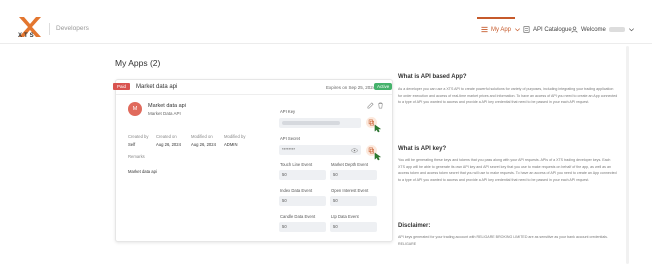 The width and height of the screenshot is (652, 268). Describe the element at coordinates (345, 216) in the screenshot. I see `event-label: Ltp Data Event` at that location.